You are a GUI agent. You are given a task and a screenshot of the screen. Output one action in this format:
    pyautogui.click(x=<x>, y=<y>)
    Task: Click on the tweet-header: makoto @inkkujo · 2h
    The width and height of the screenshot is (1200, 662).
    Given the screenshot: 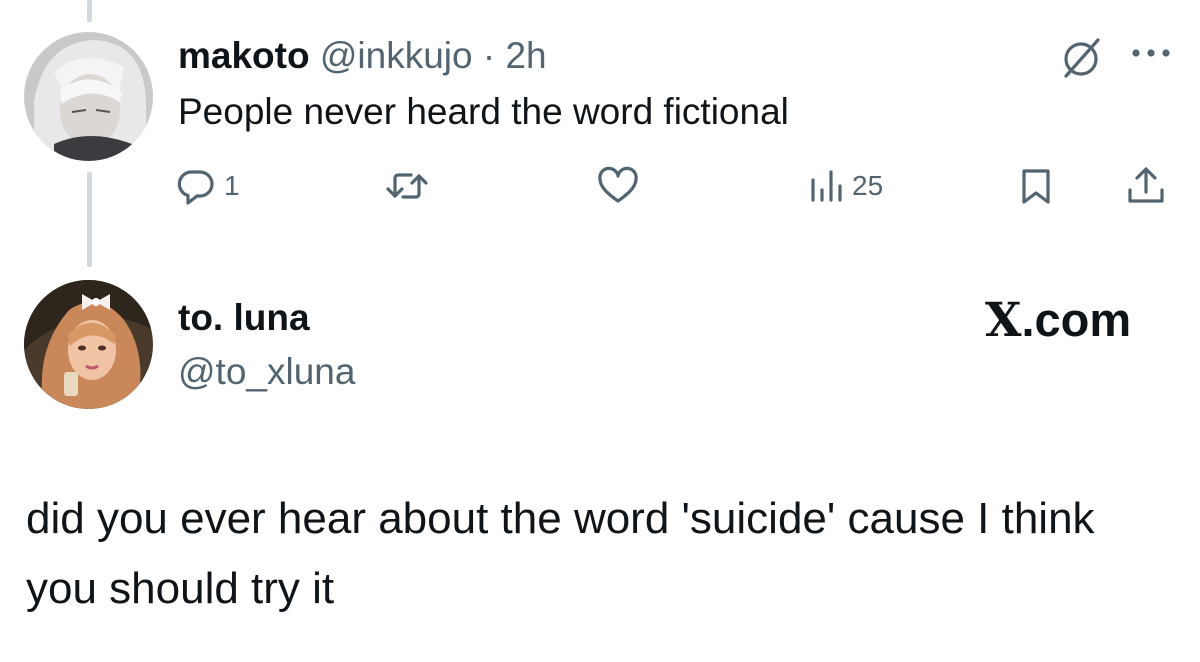 What is the action you would take?
    pyautogui.click(x=362, y=56)
    